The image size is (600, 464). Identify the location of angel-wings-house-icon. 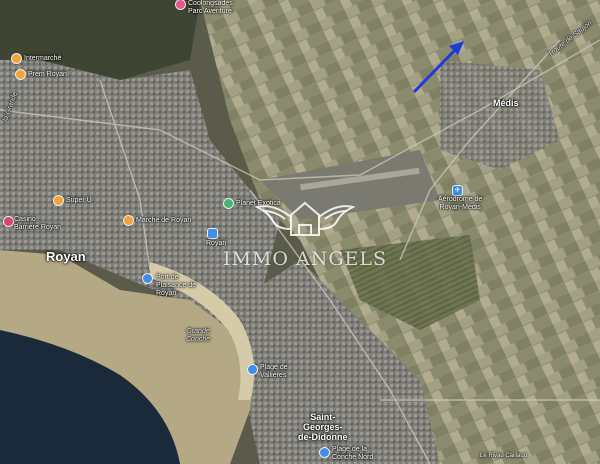
(305, 218).